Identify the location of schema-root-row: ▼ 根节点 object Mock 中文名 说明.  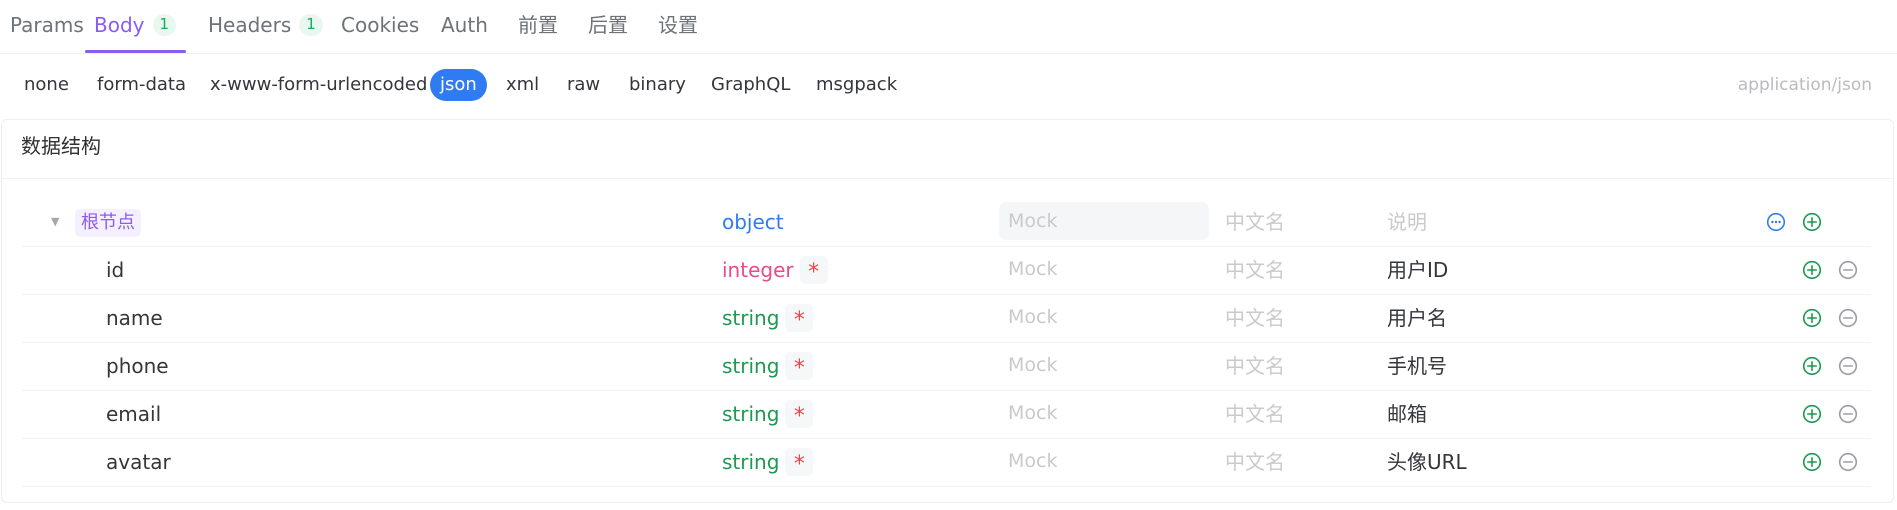
(946, 222).